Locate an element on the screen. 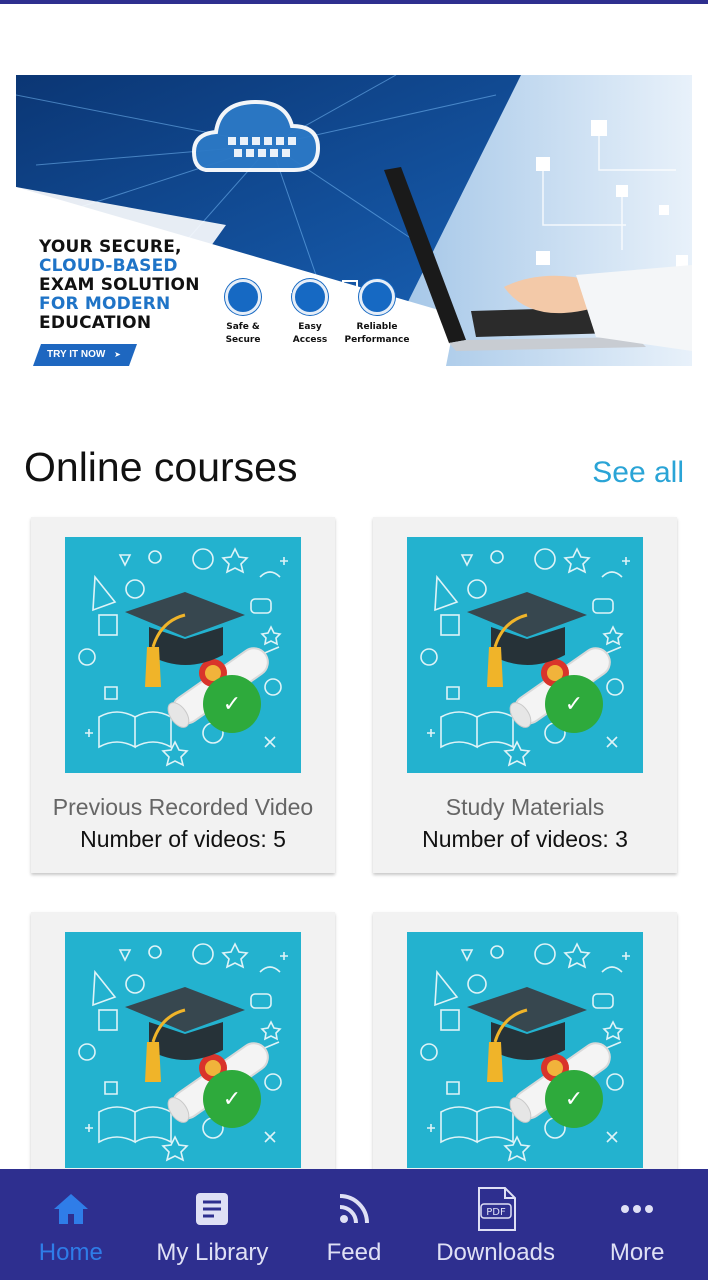  home-icon is located at coordinates (71, 1209).